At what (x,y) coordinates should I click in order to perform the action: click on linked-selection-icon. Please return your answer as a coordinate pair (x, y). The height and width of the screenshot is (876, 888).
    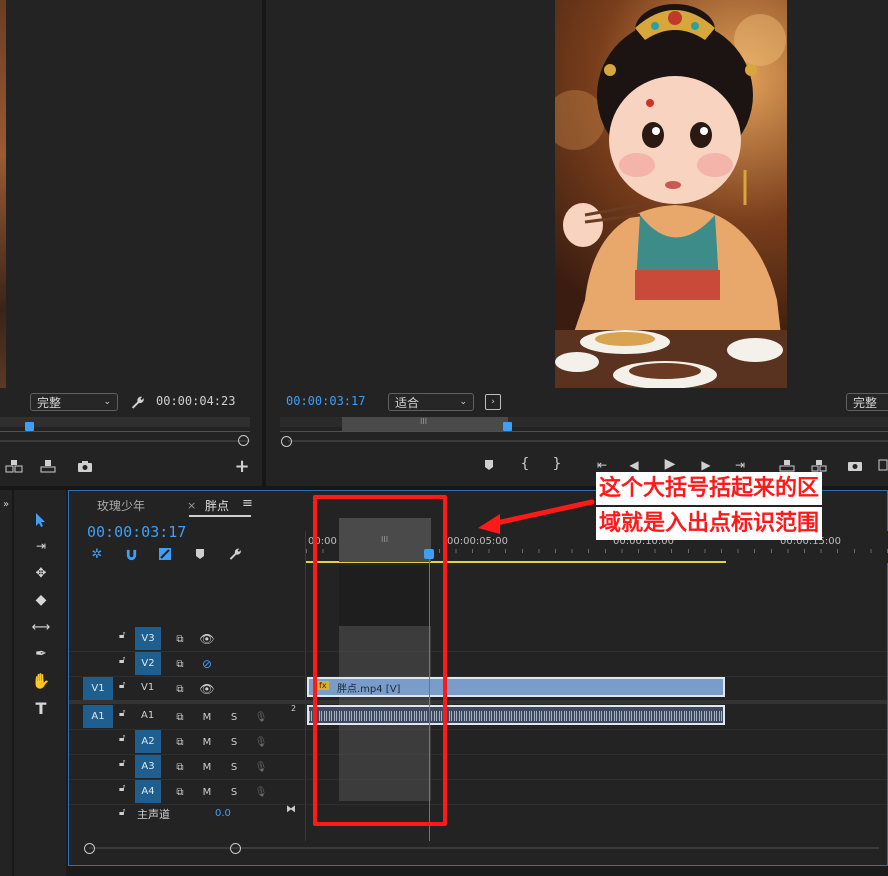
    Looking at the image, I should click on (165, 554).